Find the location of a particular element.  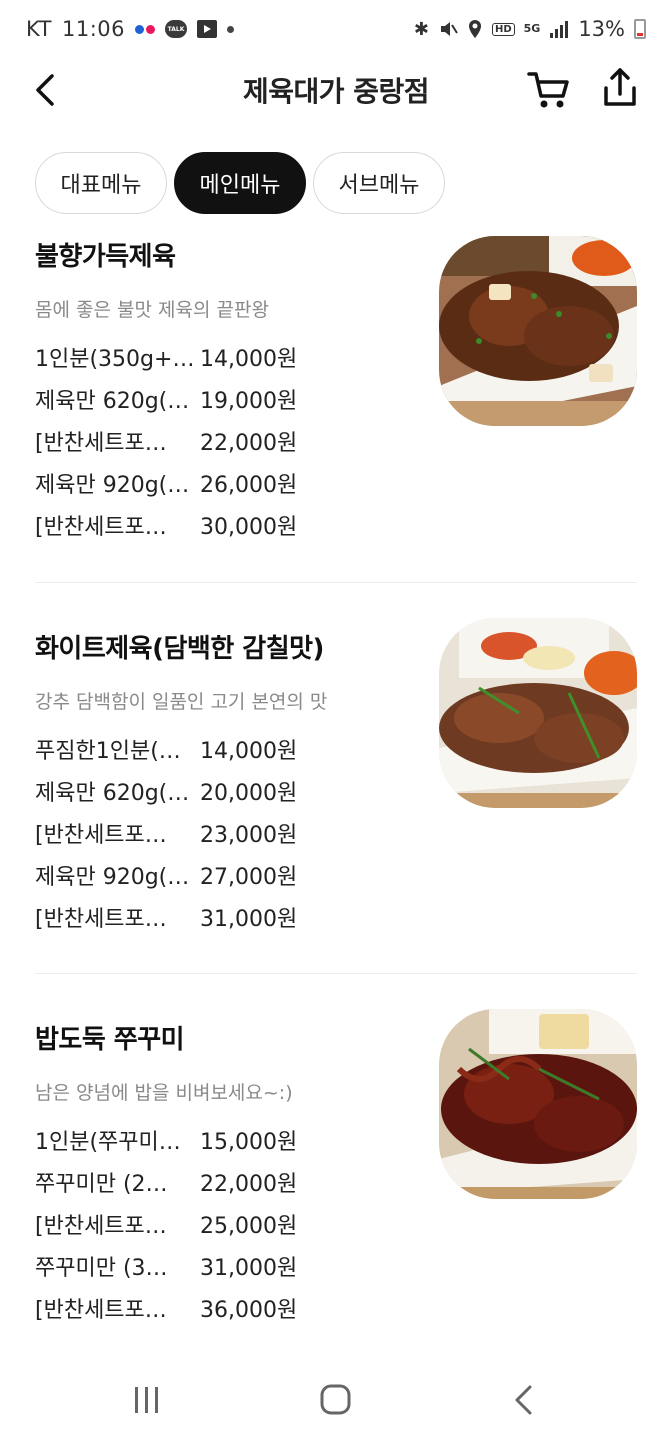

signal-icon is located at coordinates (559, 29).